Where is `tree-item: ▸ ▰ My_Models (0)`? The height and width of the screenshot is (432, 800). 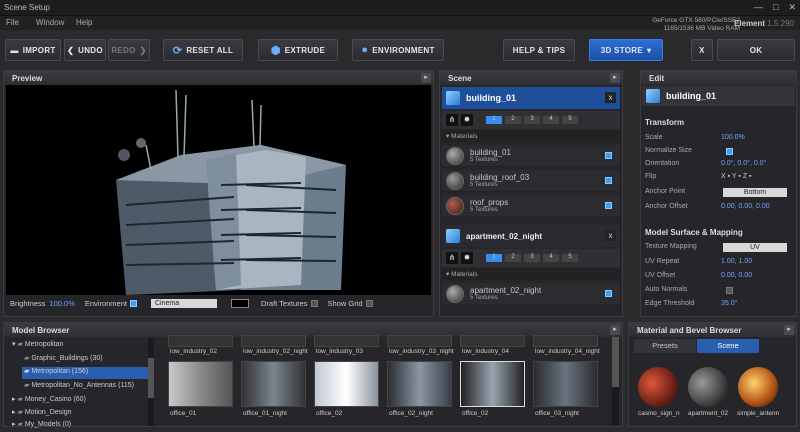
tree-item: ▸ ▰ My_Models (0) is located at coordinates (41, 426).